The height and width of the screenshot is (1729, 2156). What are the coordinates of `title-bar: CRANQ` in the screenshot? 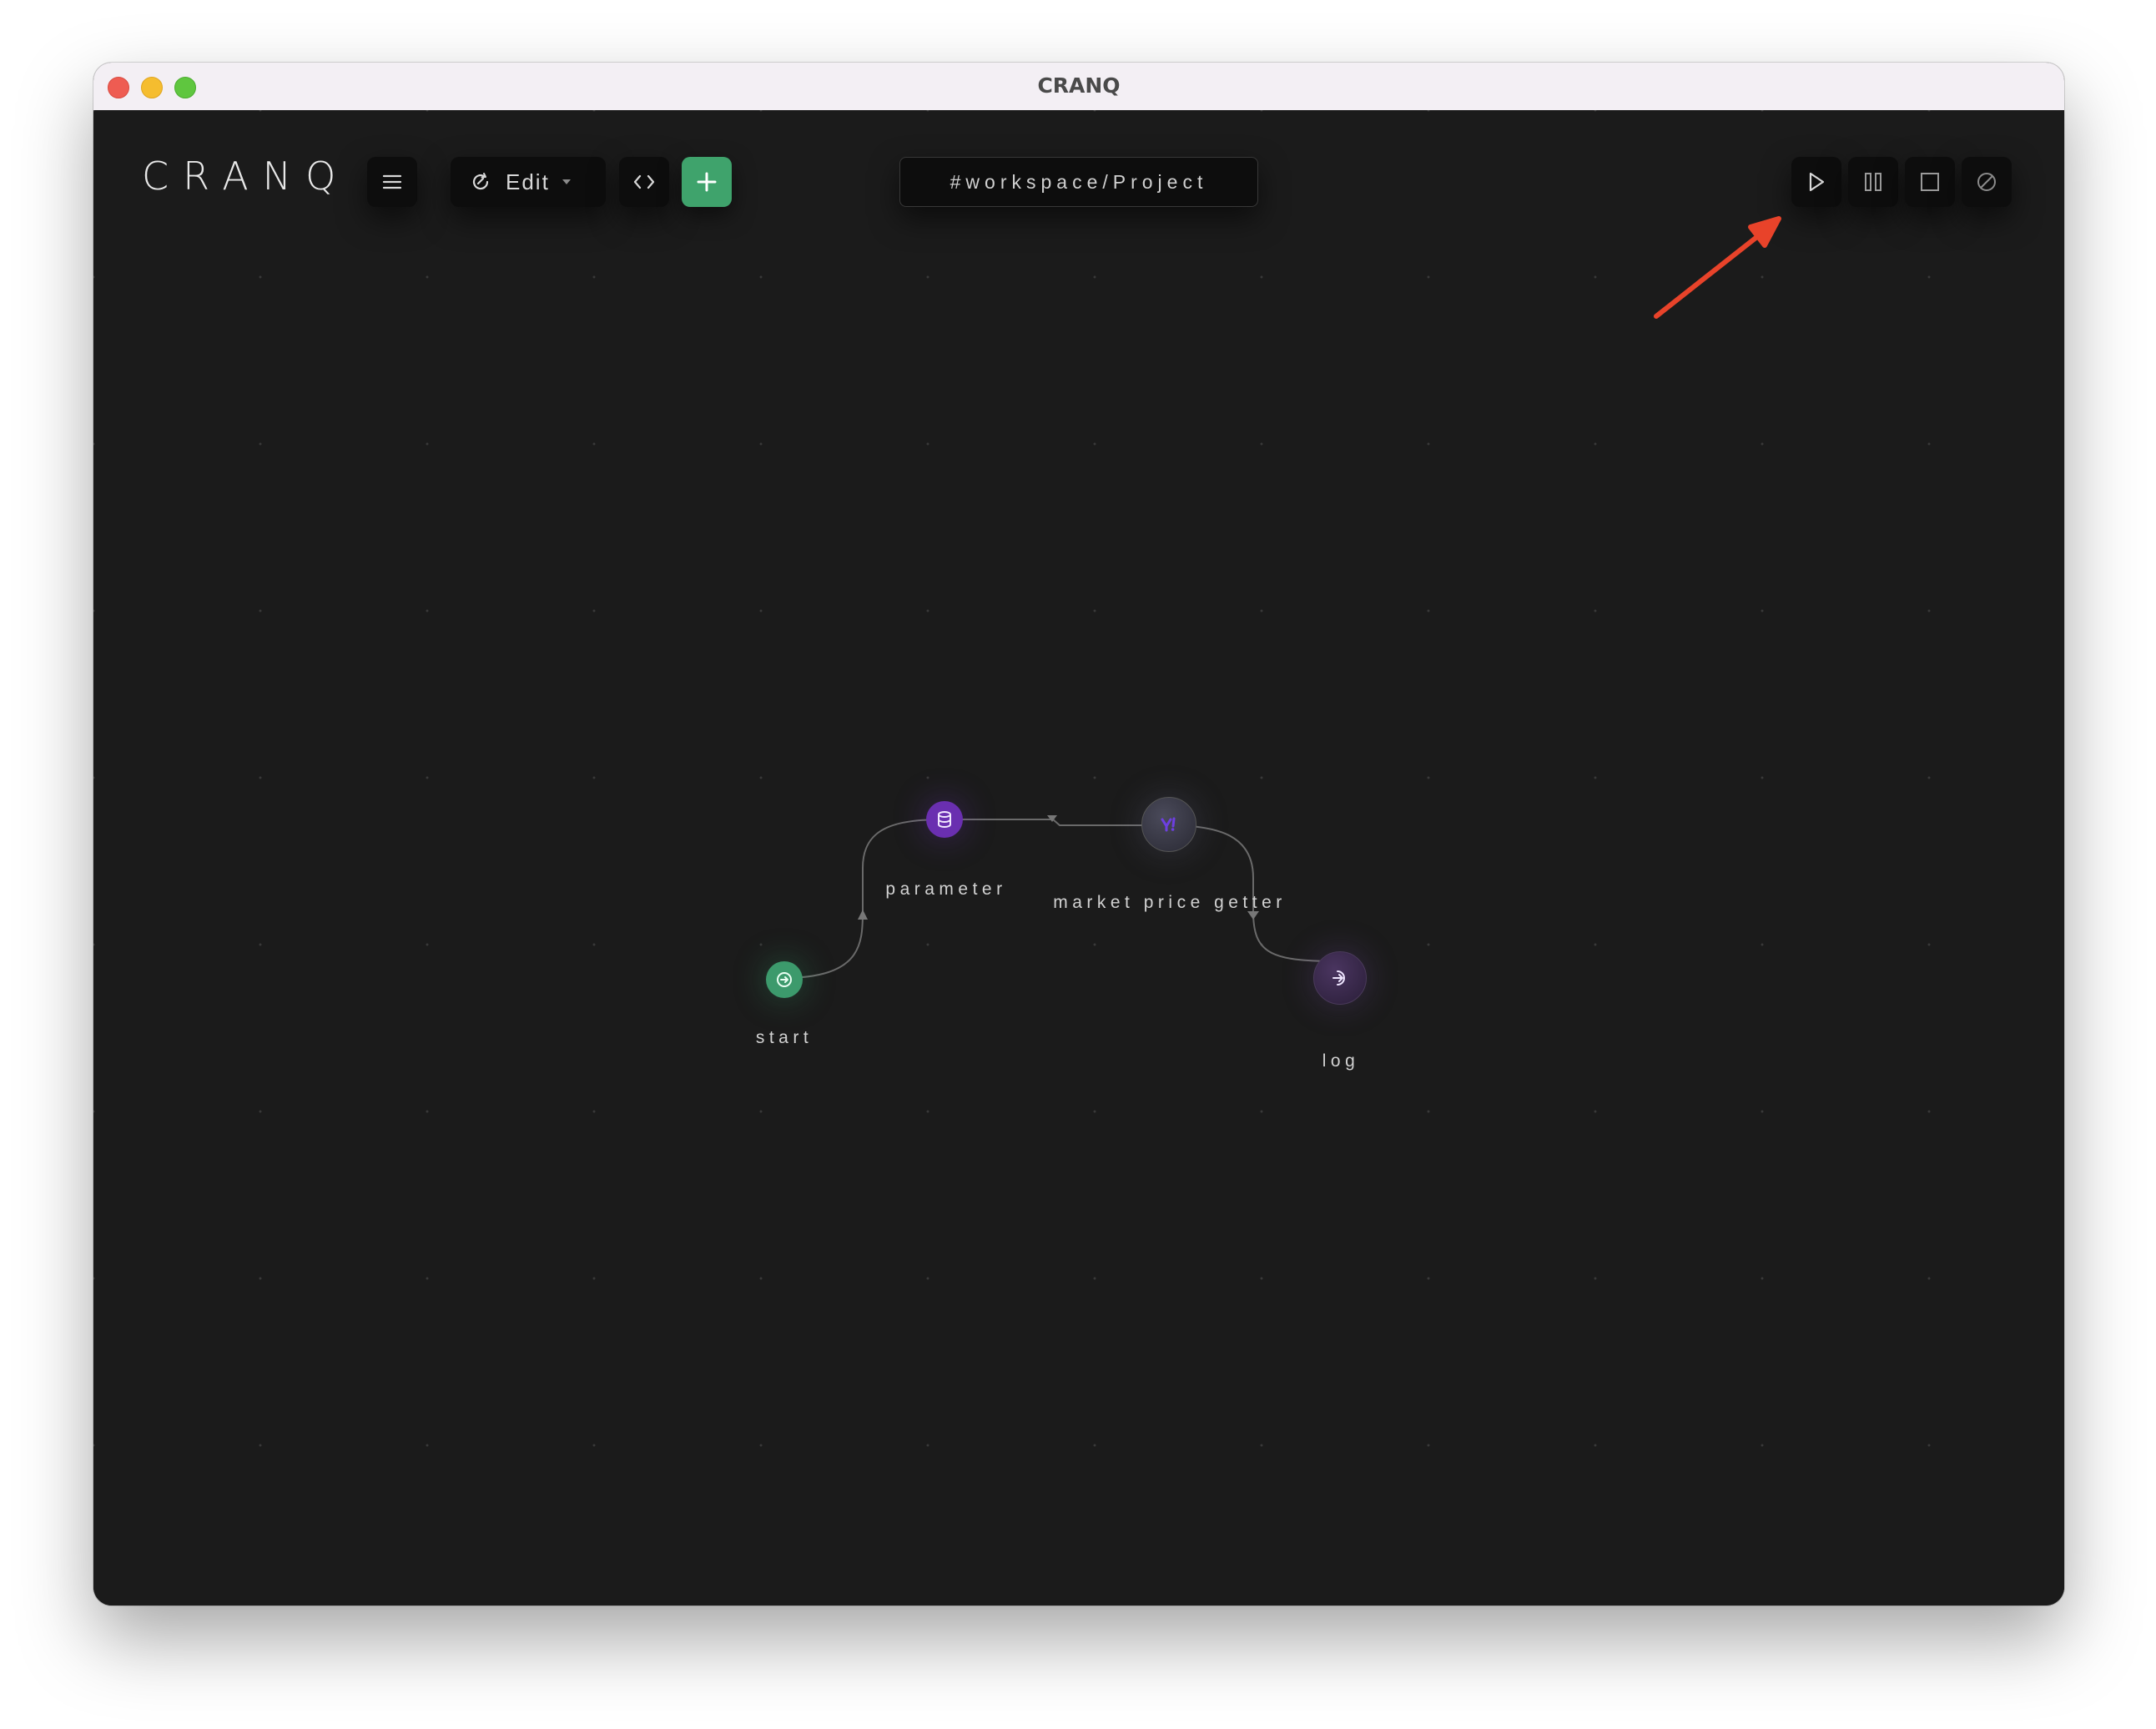 It's located at (1078, 87).